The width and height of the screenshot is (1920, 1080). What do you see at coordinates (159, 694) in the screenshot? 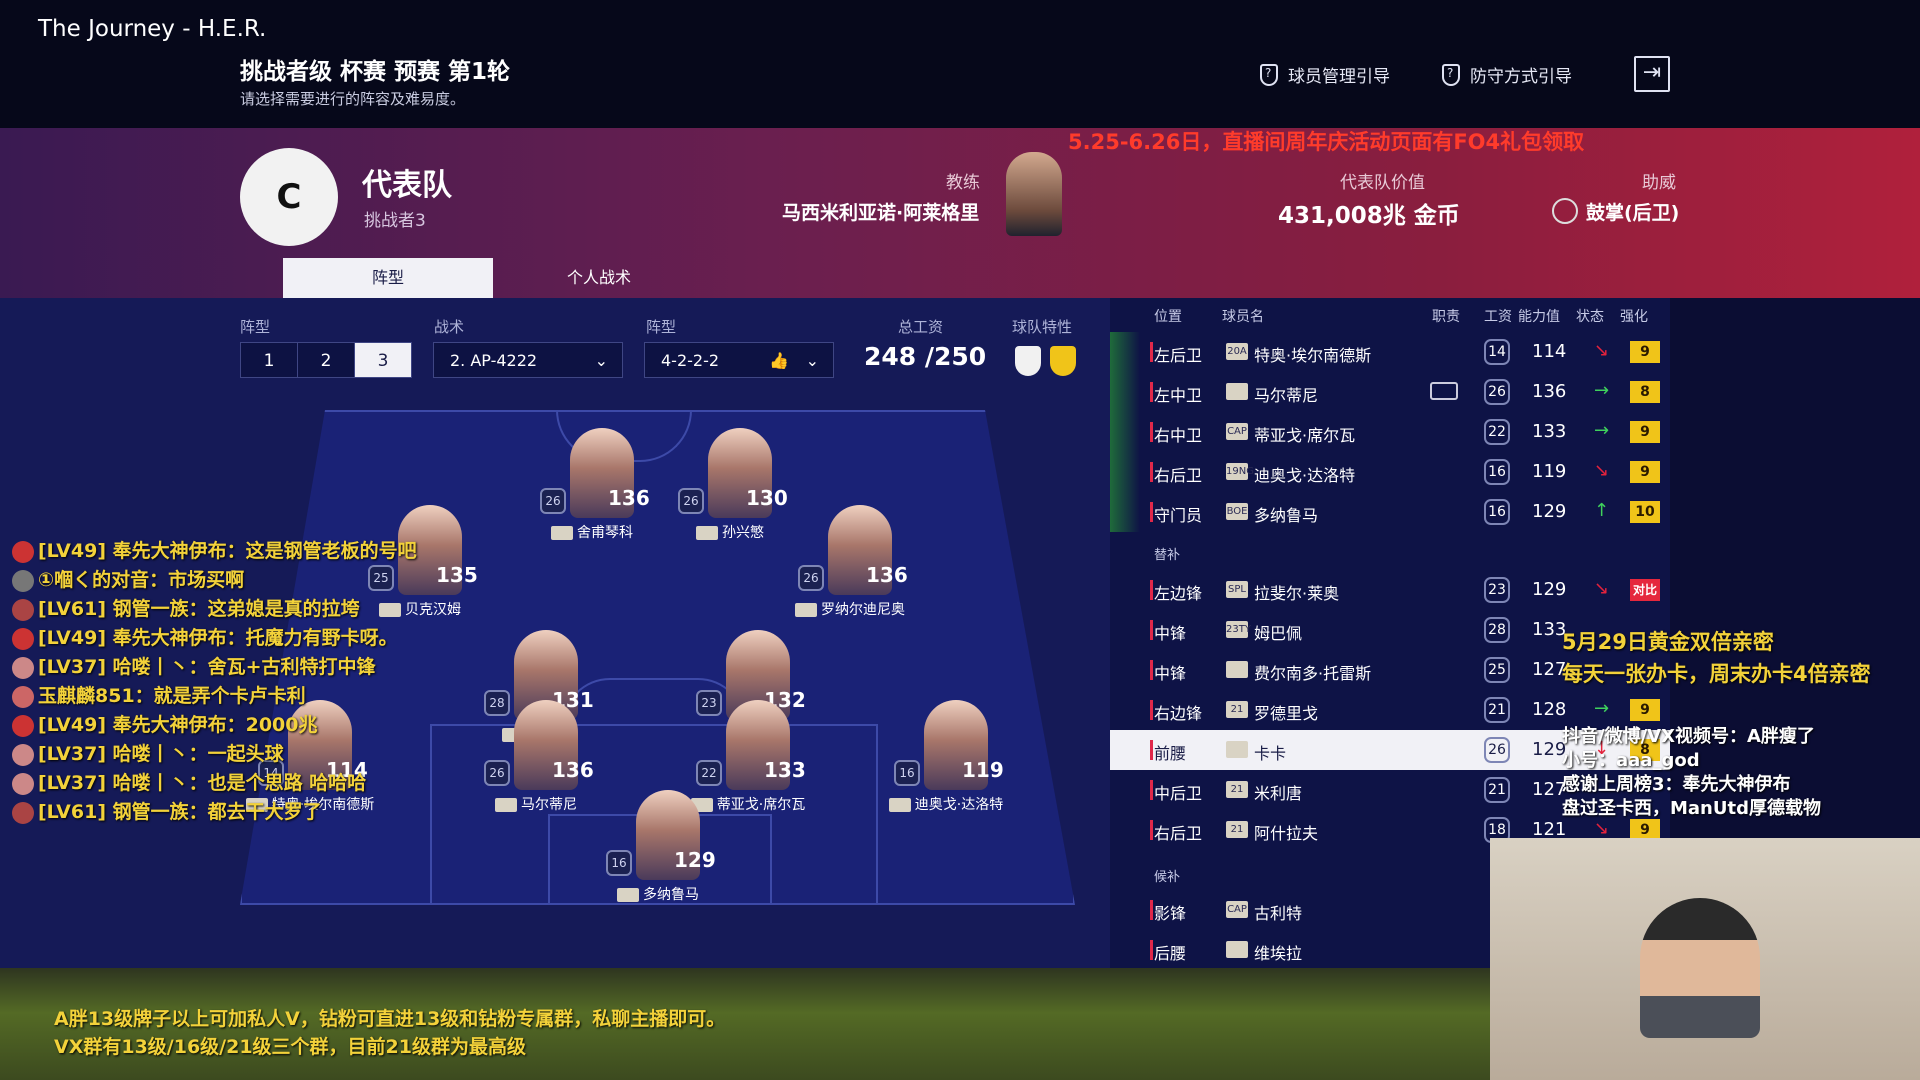
I see `chat-message: 玉麒麟851：就是弄个卡卢卡利` at bounding box center [159, 694].